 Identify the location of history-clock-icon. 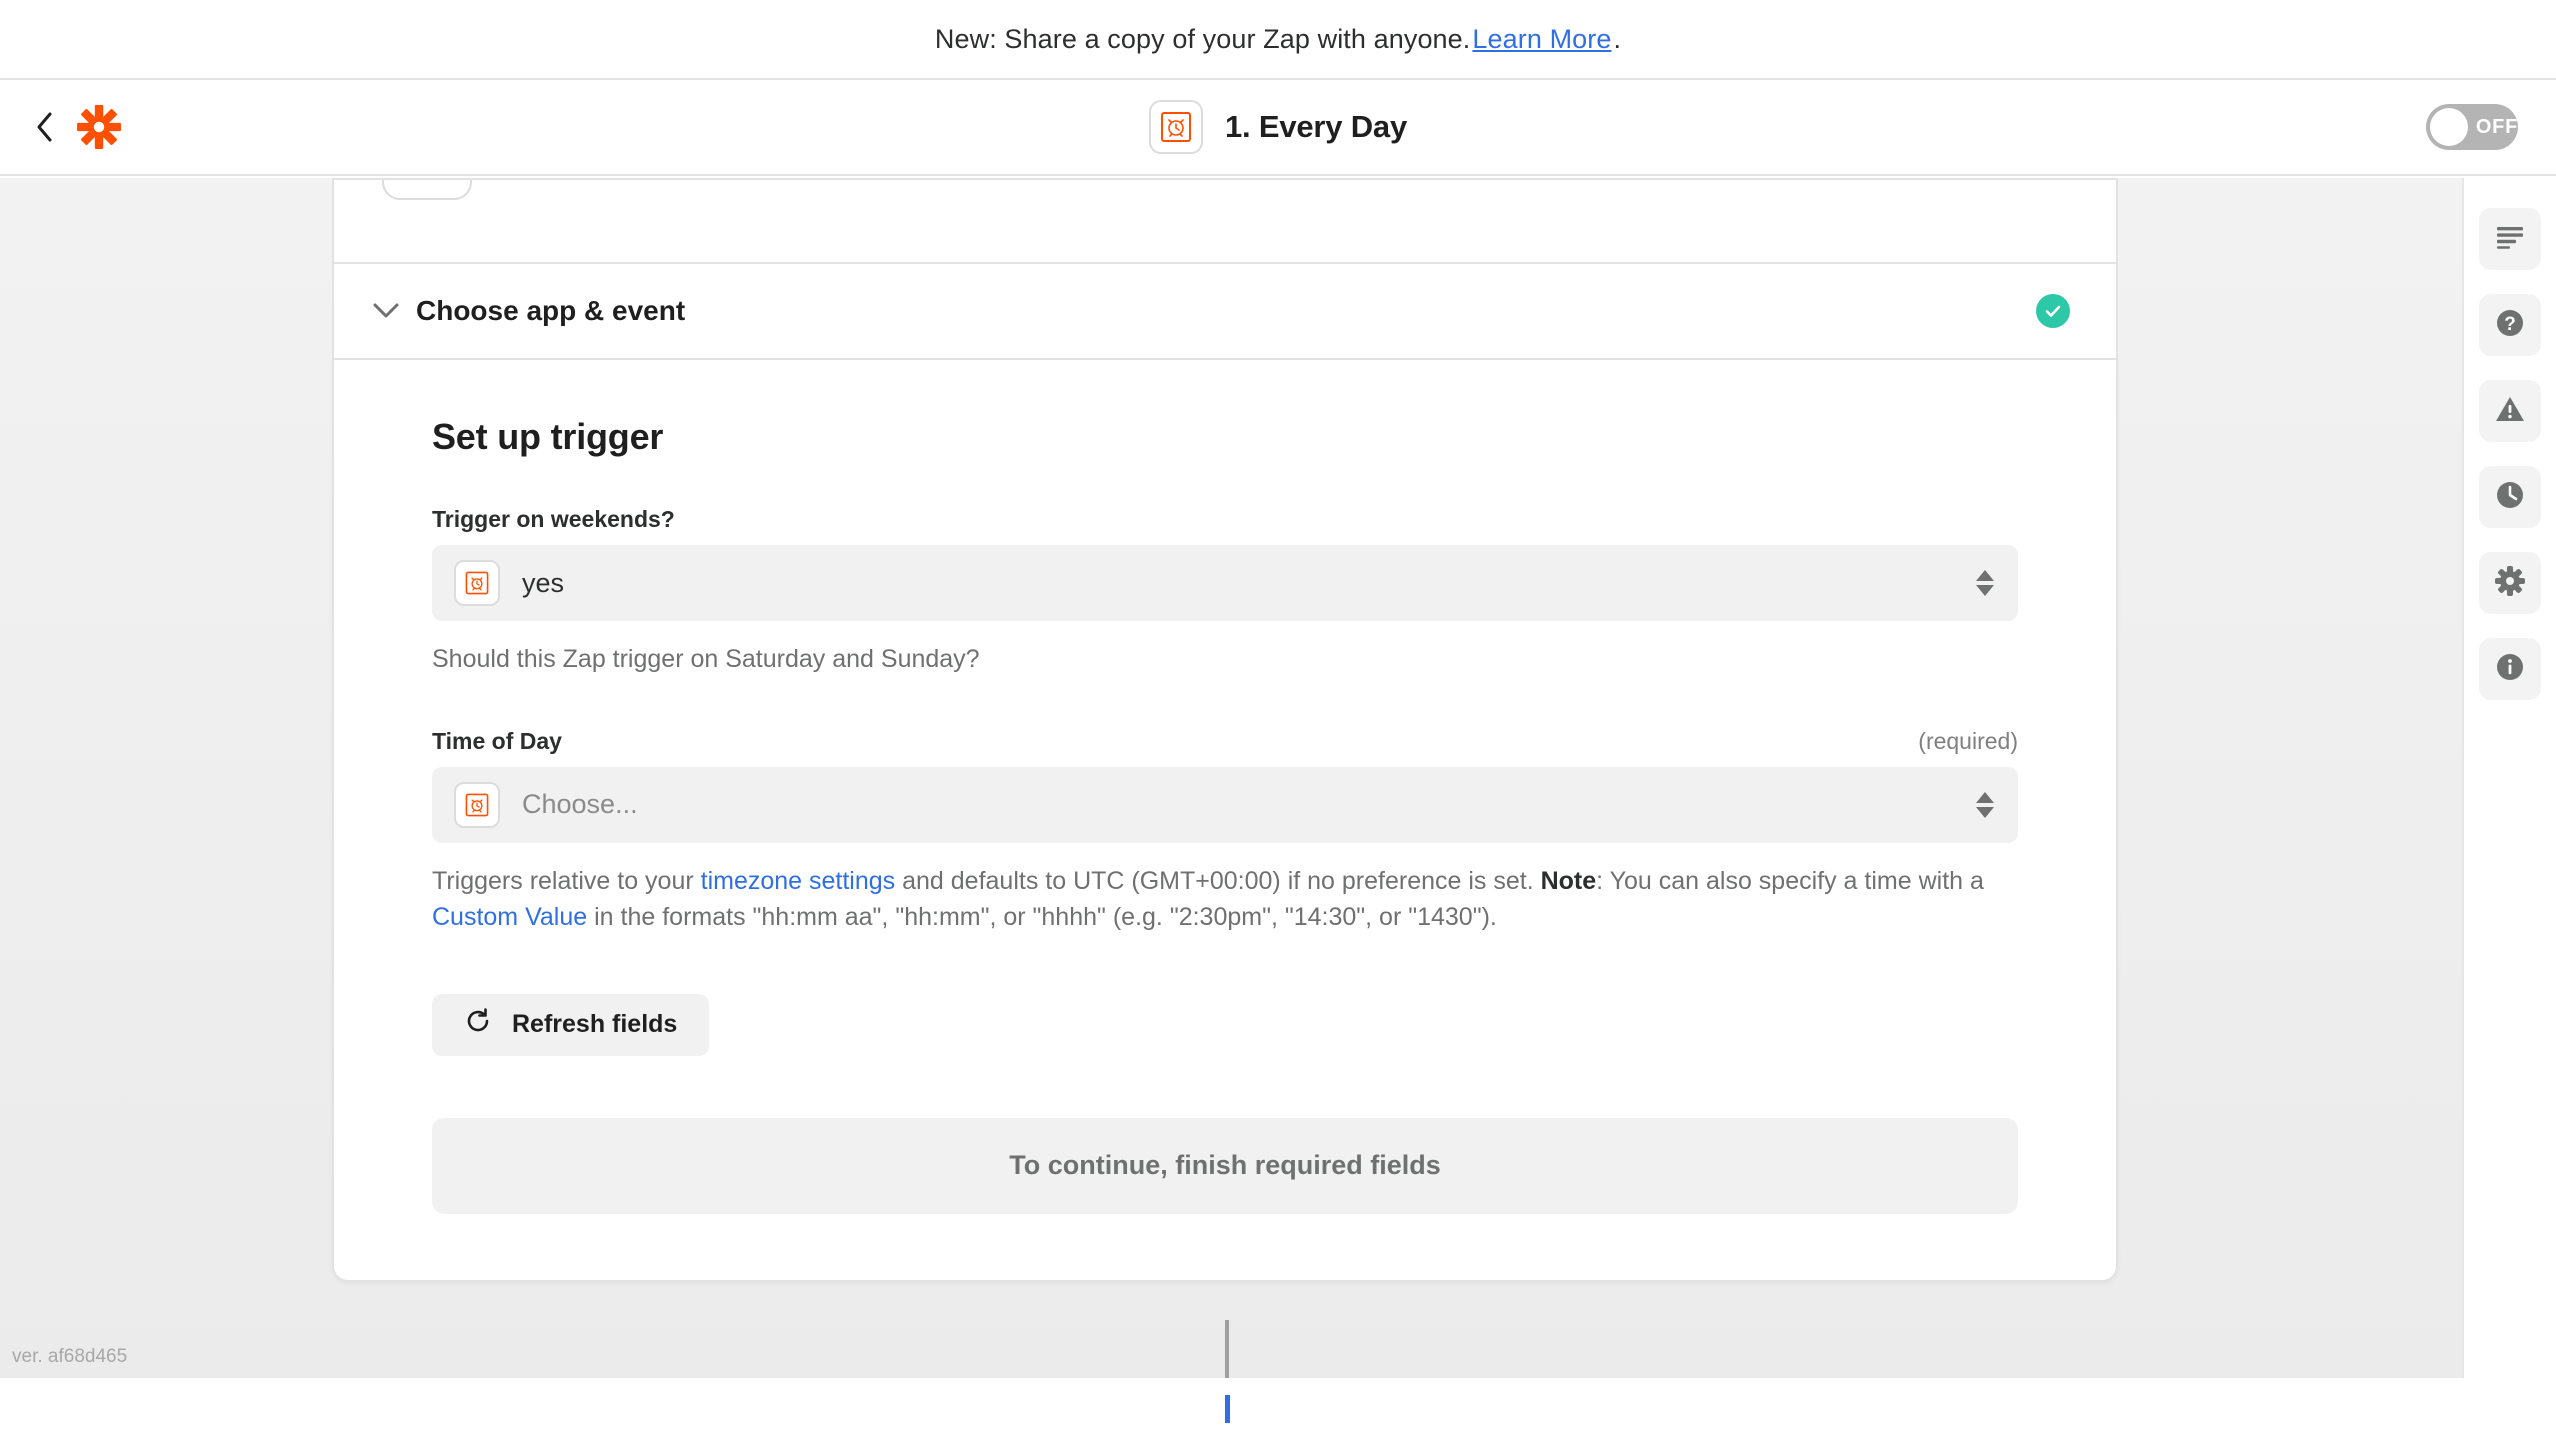
(2510, 497).